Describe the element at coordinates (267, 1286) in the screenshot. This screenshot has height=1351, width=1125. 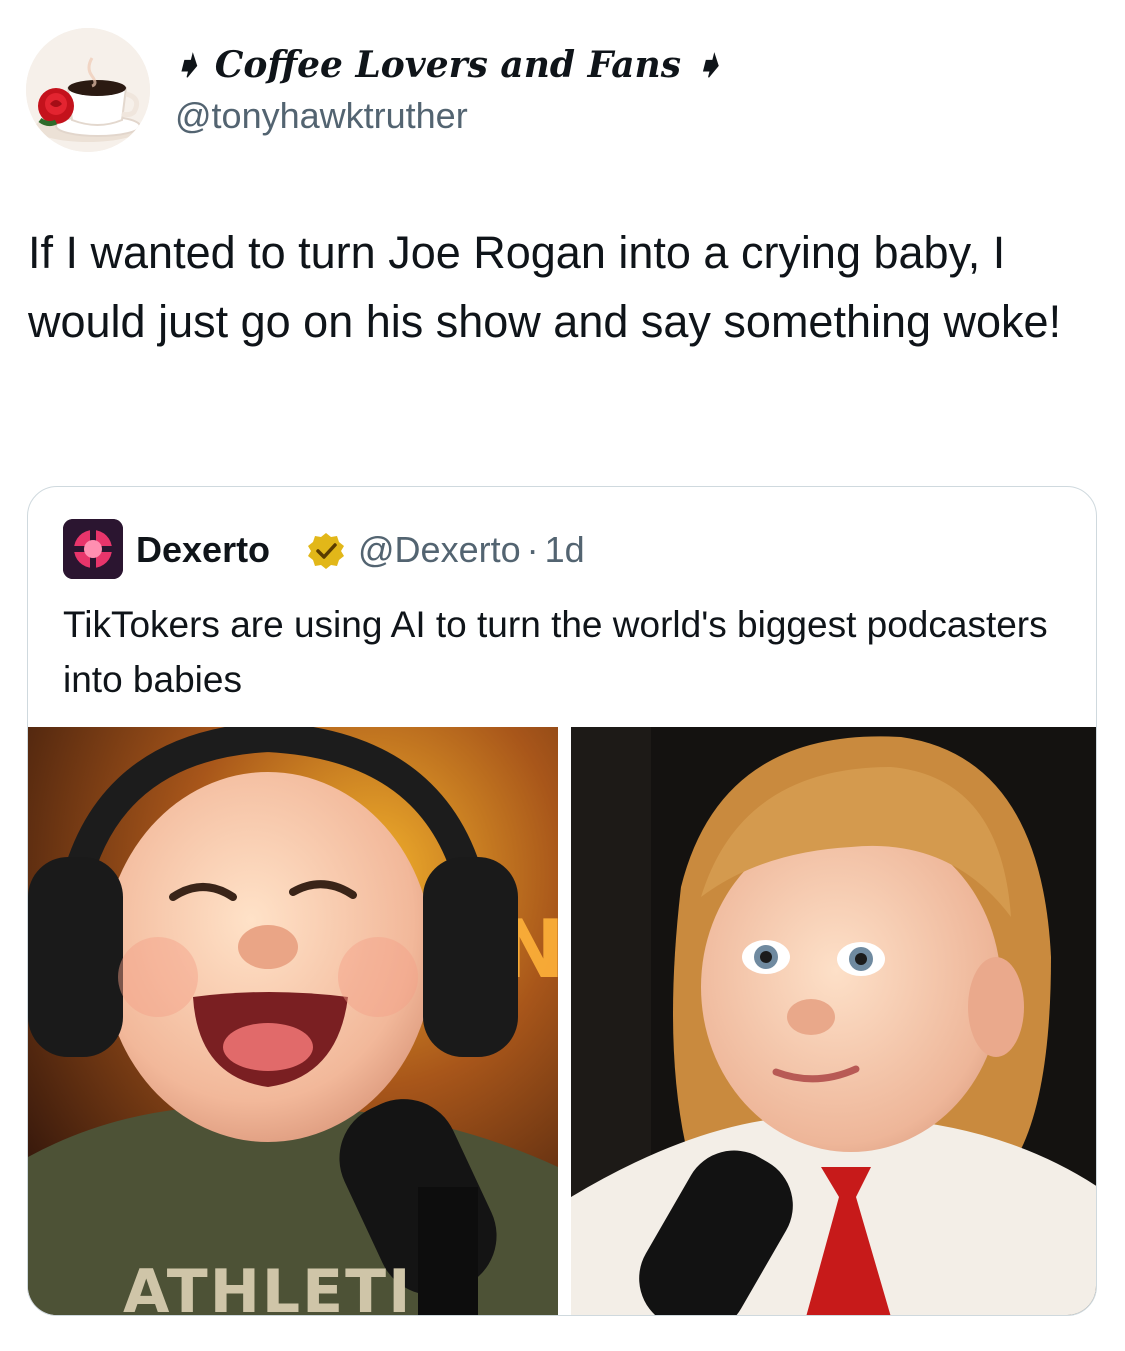
I see `shirt-text: ATHLETI` at that location.